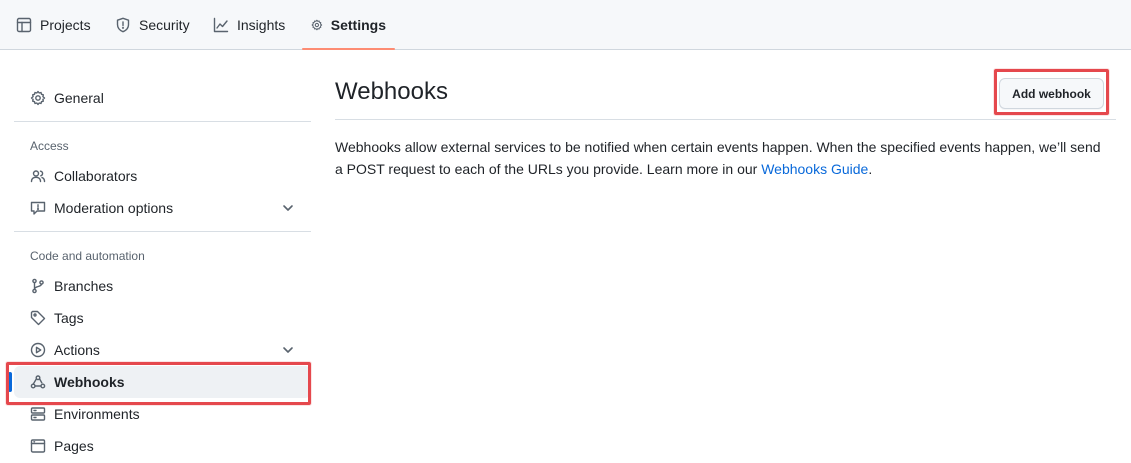 The height and width of the screenshot is (463, 1131). Describe the element at coordinates (38, 414) in the screenshot. I see `server-icon` at that location.